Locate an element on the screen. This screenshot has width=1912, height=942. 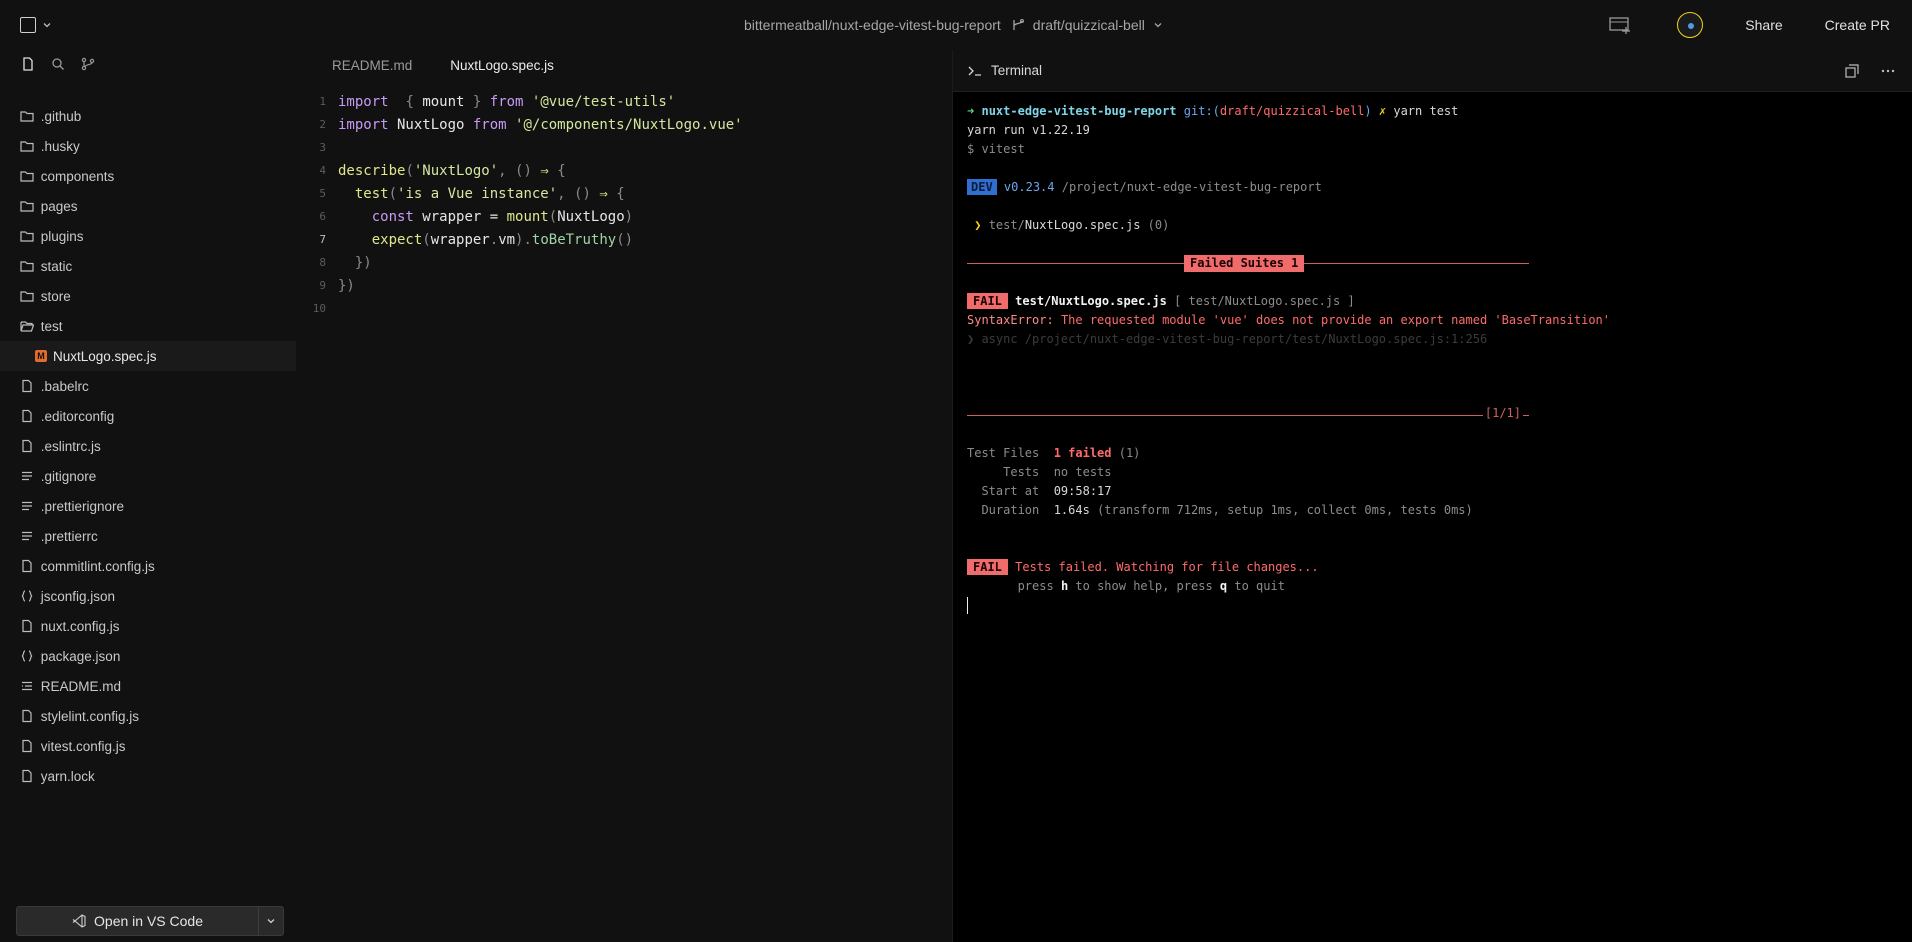
fail-badge: FAIL is located at coordinates (987, 567).